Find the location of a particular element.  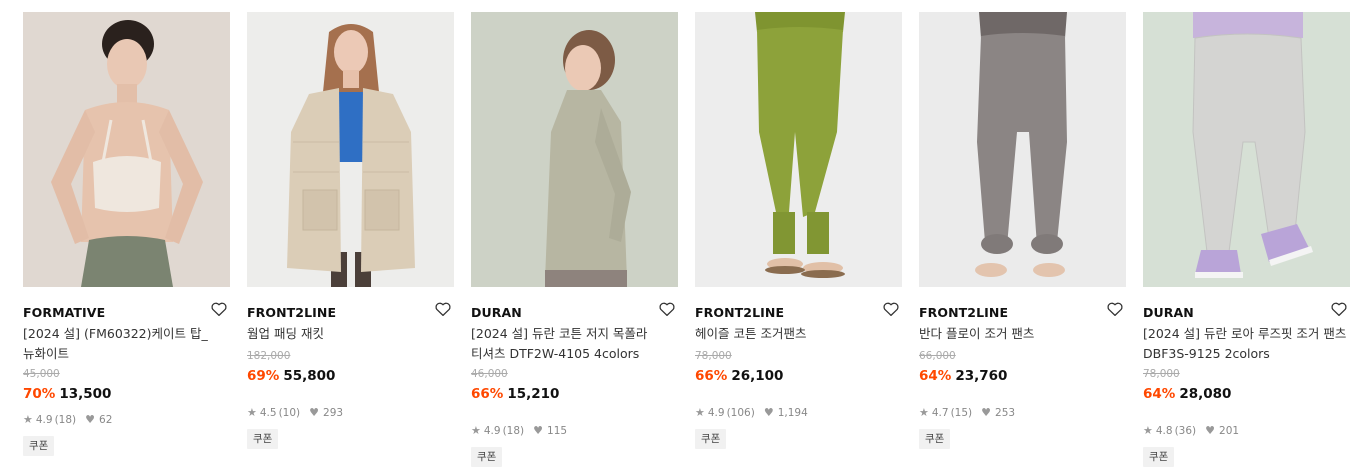

brand-row: DURAN is located at coordinates (1246, 311).